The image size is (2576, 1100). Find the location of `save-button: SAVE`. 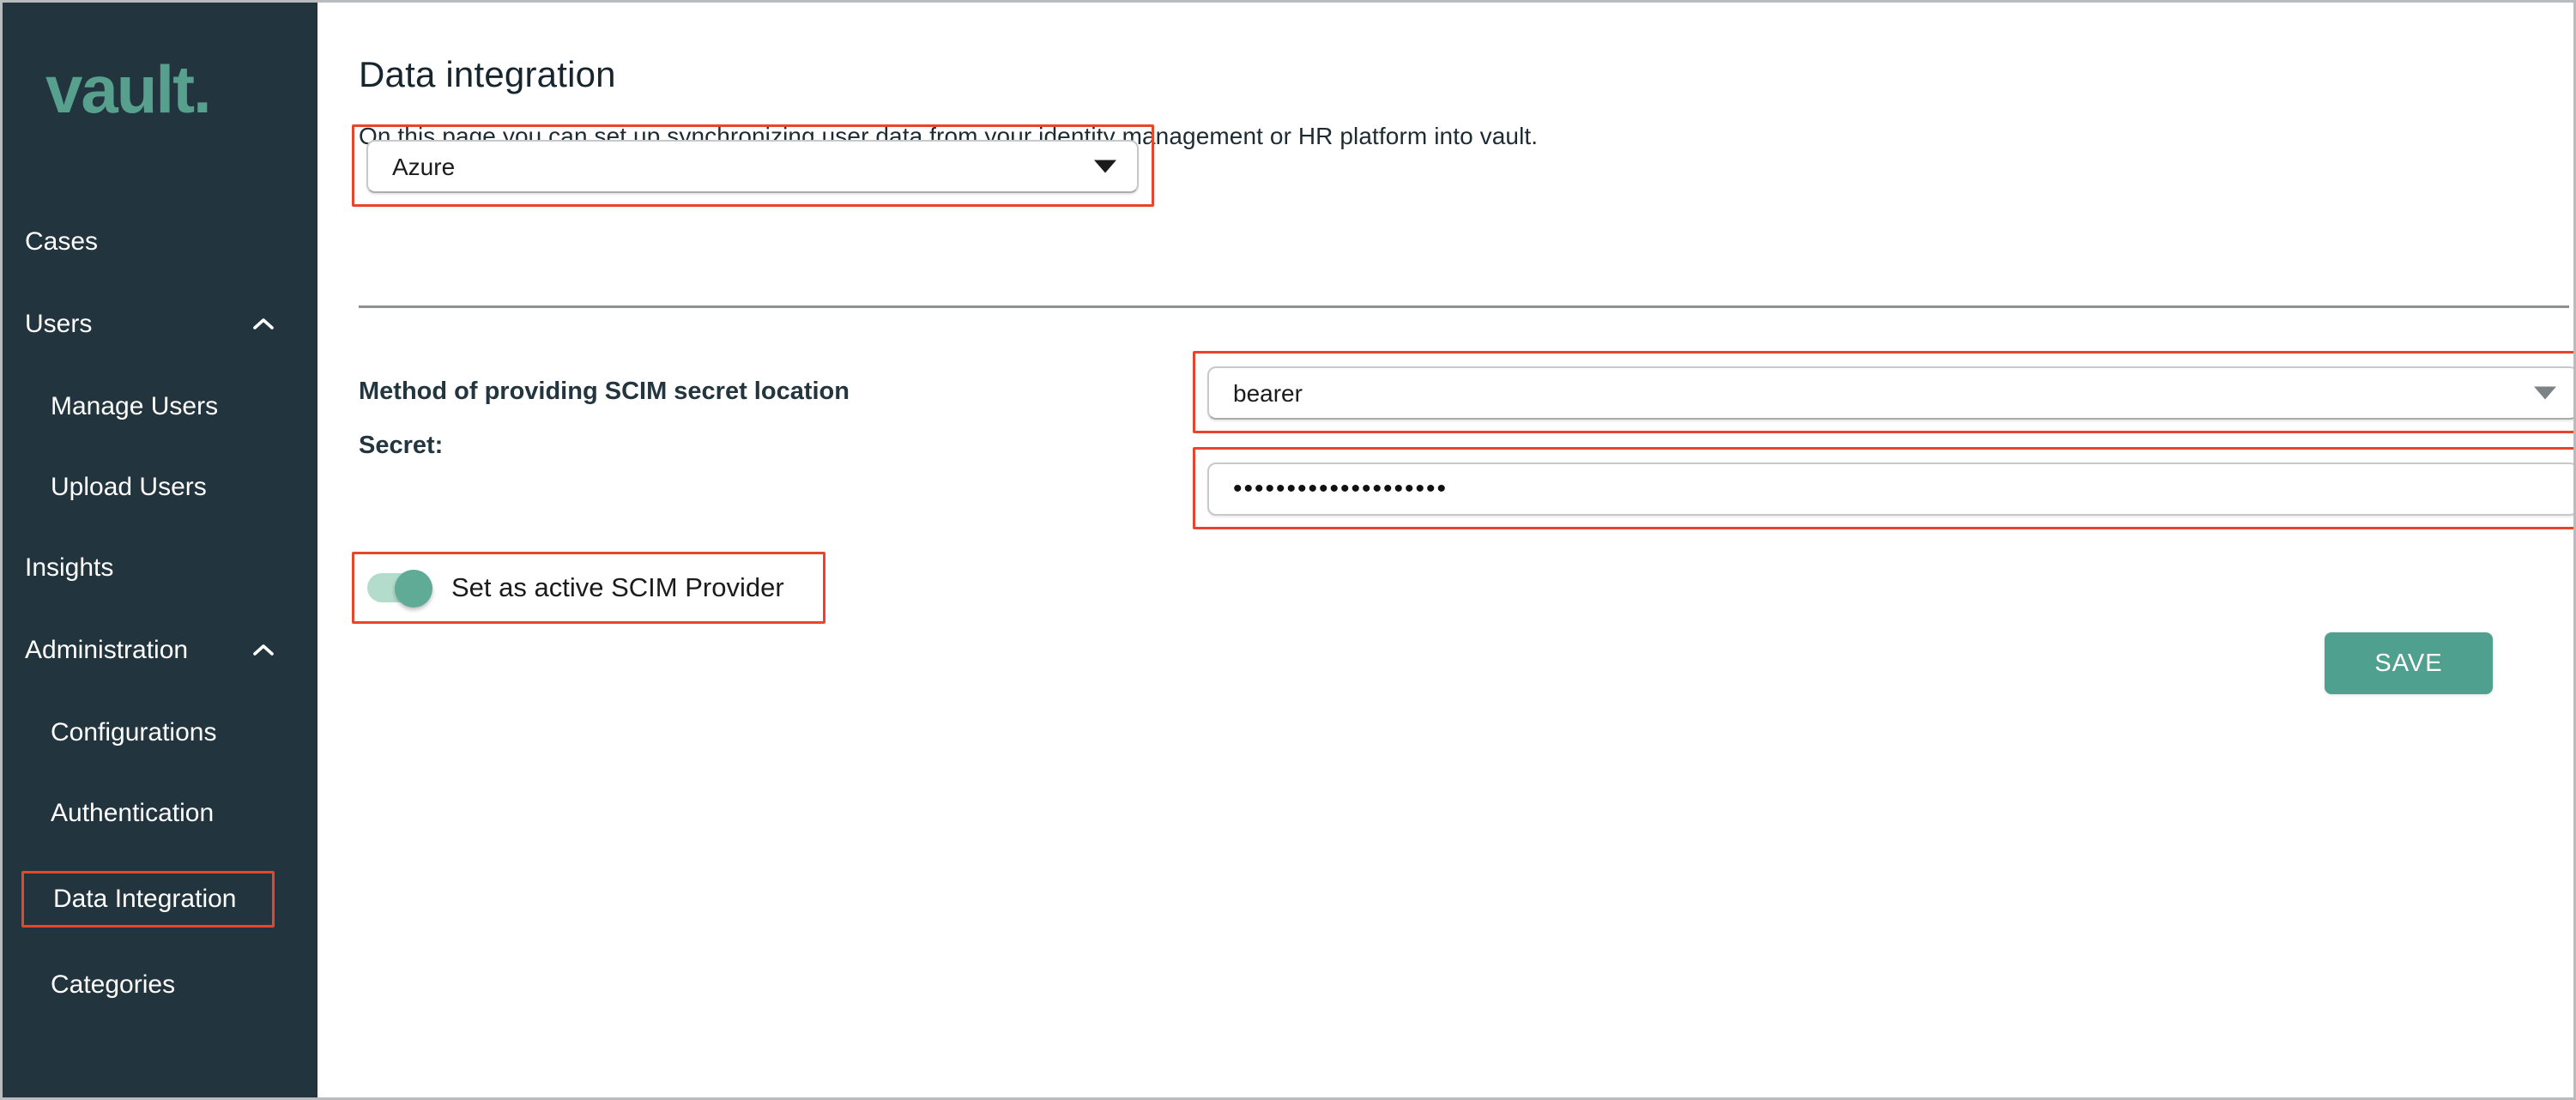

save-button: SAVE is located at coordinates (2409, 663).